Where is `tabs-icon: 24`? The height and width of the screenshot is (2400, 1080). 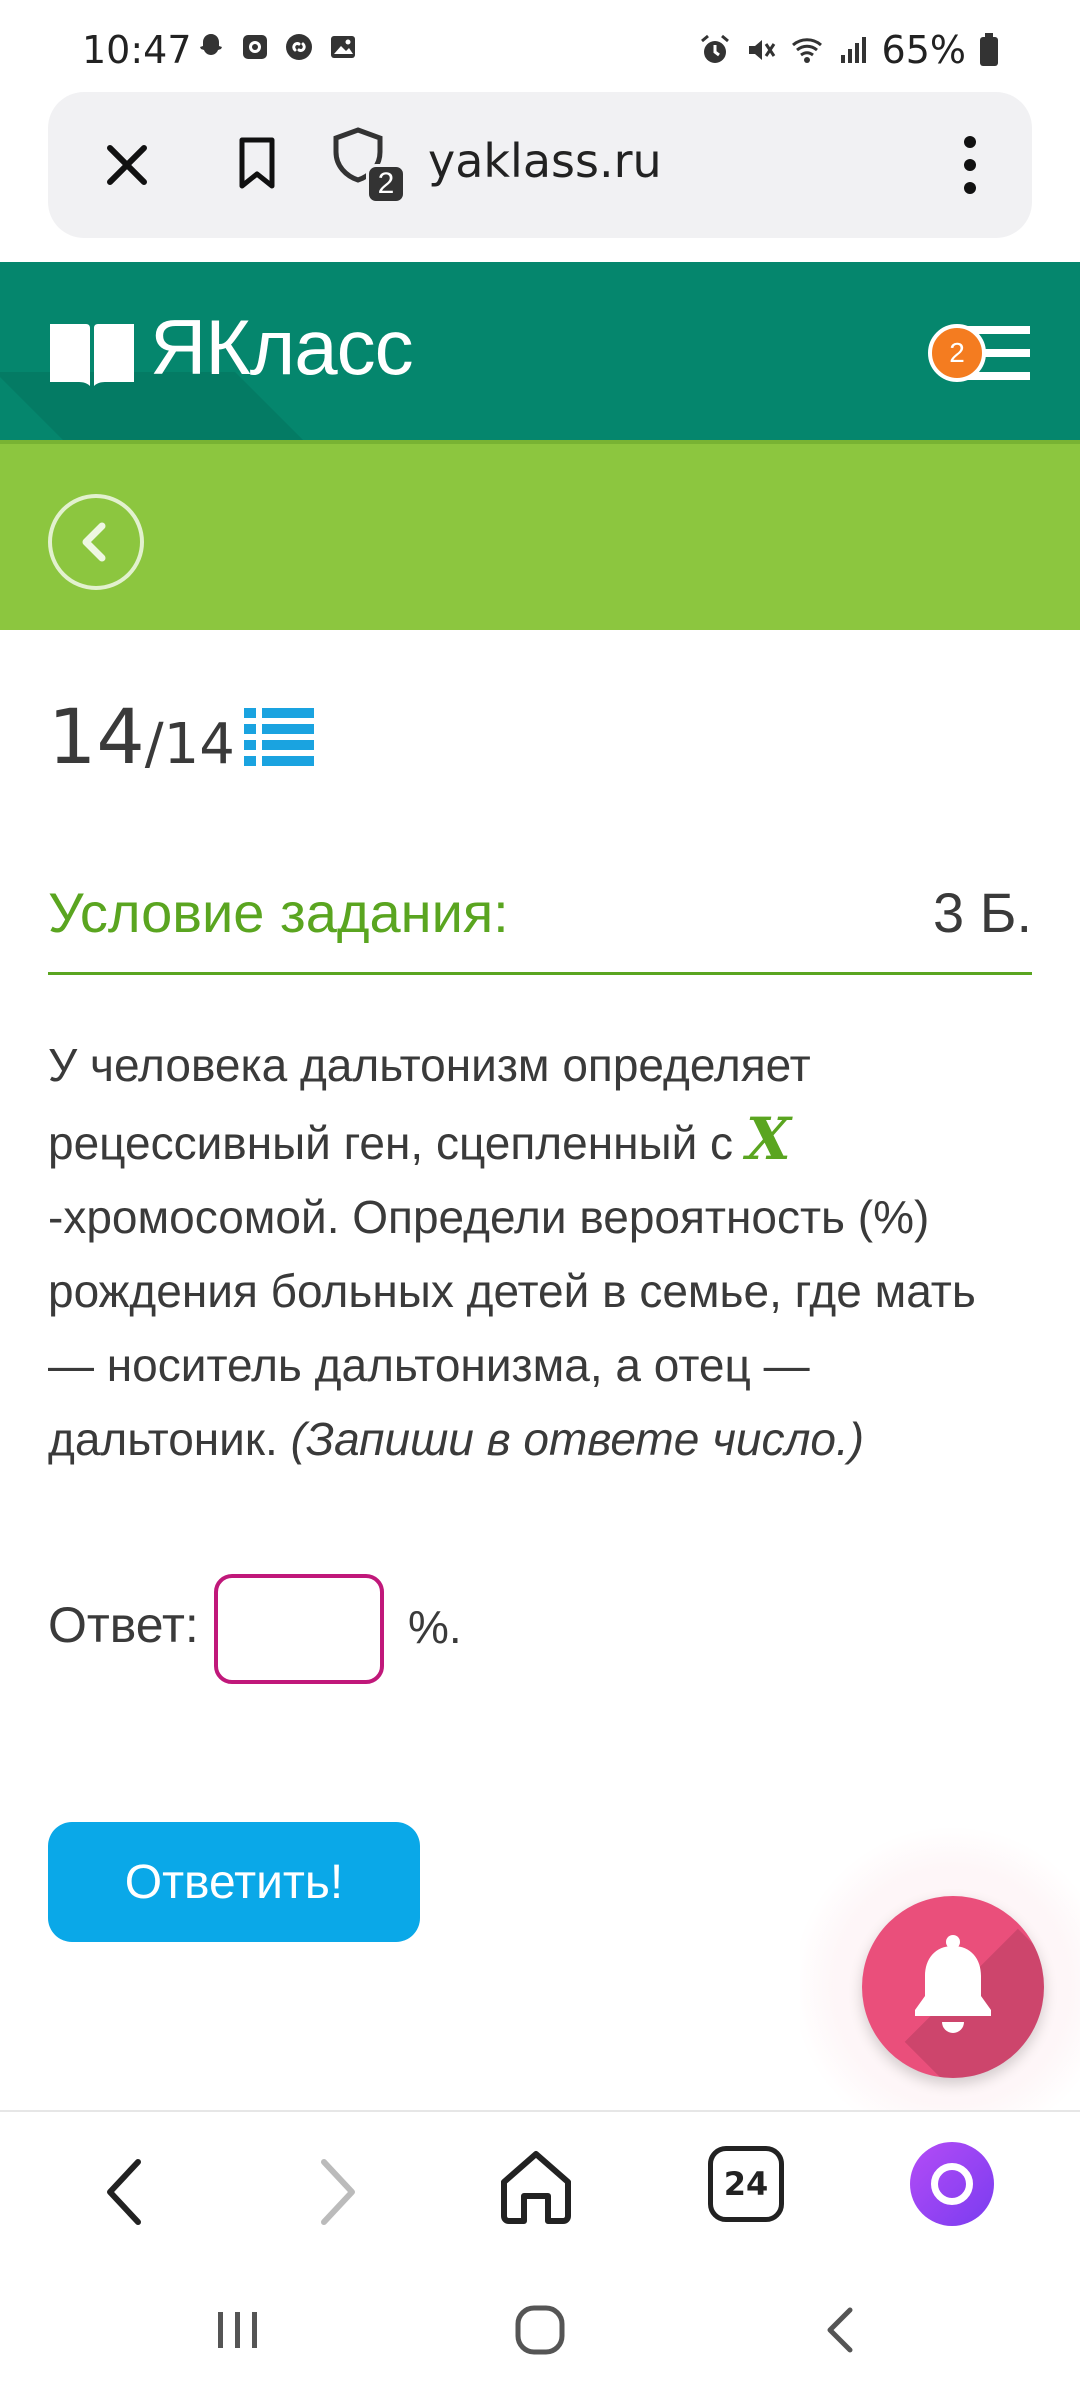
tabs-icon: 24 is located at coordinates (746, 2184).